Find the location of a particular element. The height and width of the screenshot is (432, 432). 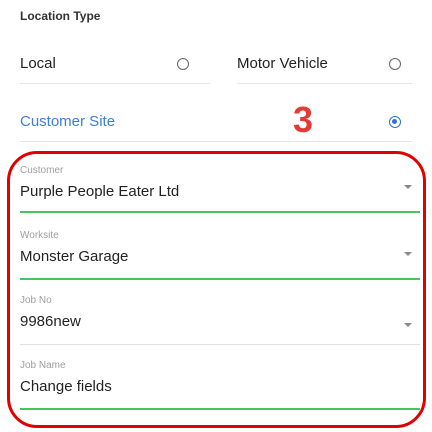

job-no-dropdown: Job No 9986new is located at coordinates (220, 320).